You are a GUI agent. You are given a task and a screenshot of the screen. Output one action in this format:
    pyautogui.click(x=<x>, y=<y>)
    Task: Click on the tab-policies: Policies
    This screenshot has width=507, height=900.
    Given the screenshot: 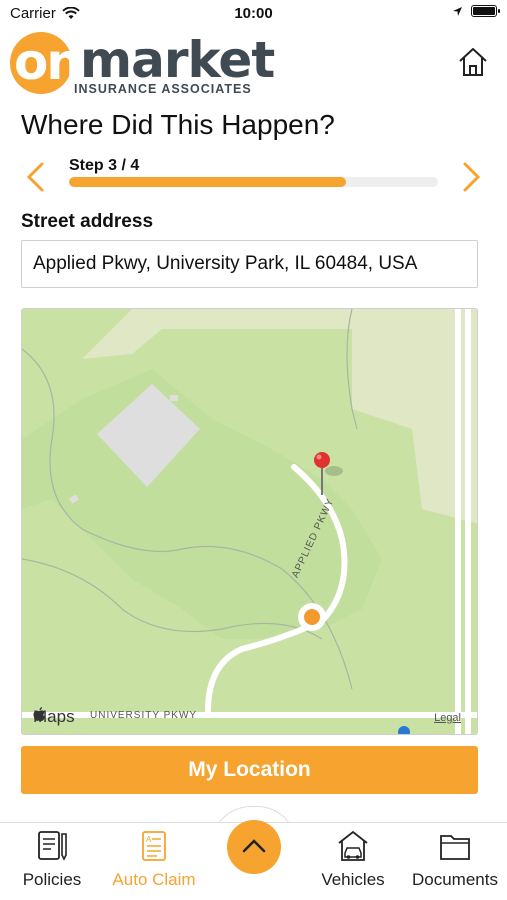 What is the action you would take?
    pyautogui.click(x=52, y=859)
    